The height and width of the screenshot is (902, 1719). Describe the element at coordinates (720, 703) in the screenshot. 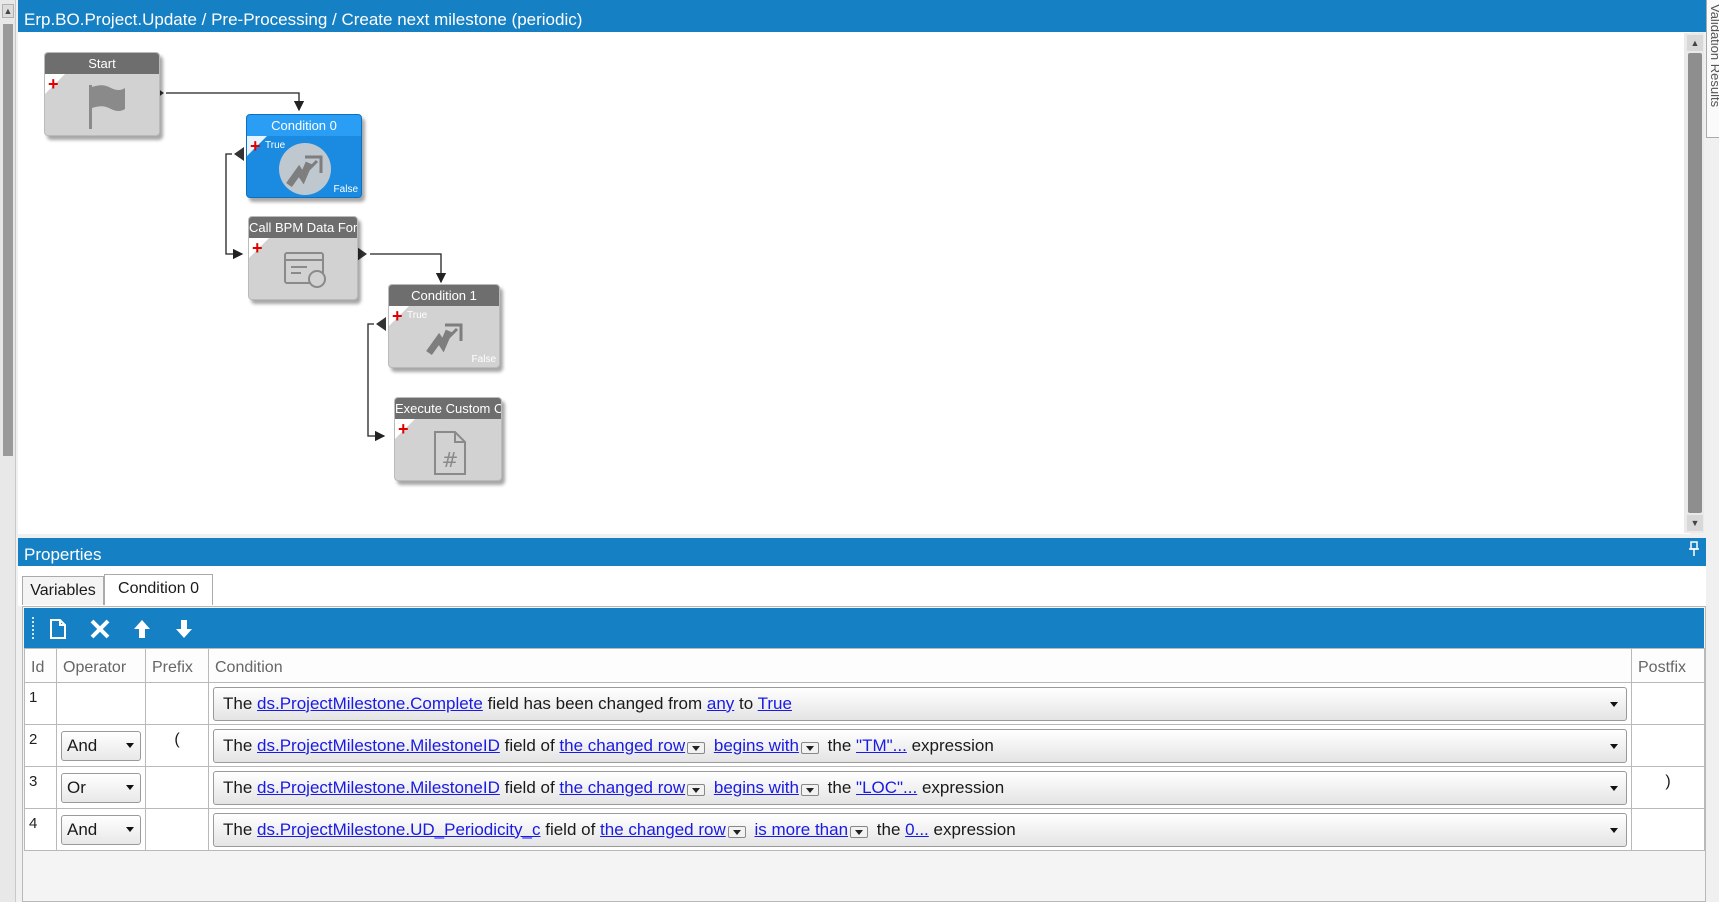

I see `from-value-link: any` at that location.